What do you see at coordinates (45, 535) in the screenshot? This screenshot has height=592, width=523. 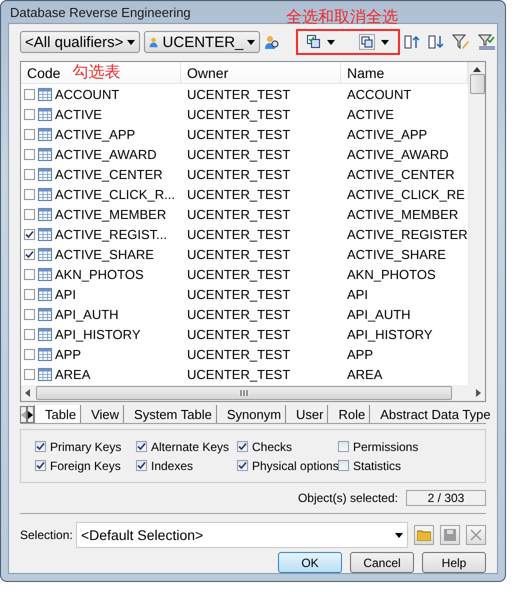 I see `selection-label: Selection:` at bounding box center [45, 535].